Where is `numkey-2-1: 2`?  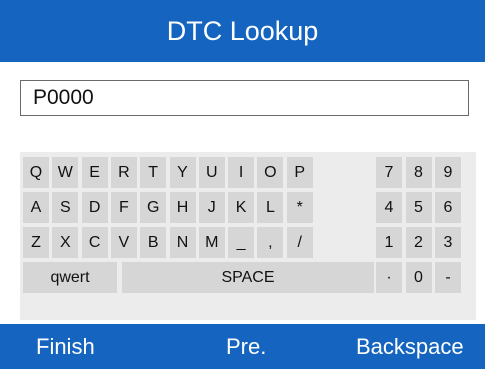
numkey-2-1: 2 is located at coordinates (418, 242).